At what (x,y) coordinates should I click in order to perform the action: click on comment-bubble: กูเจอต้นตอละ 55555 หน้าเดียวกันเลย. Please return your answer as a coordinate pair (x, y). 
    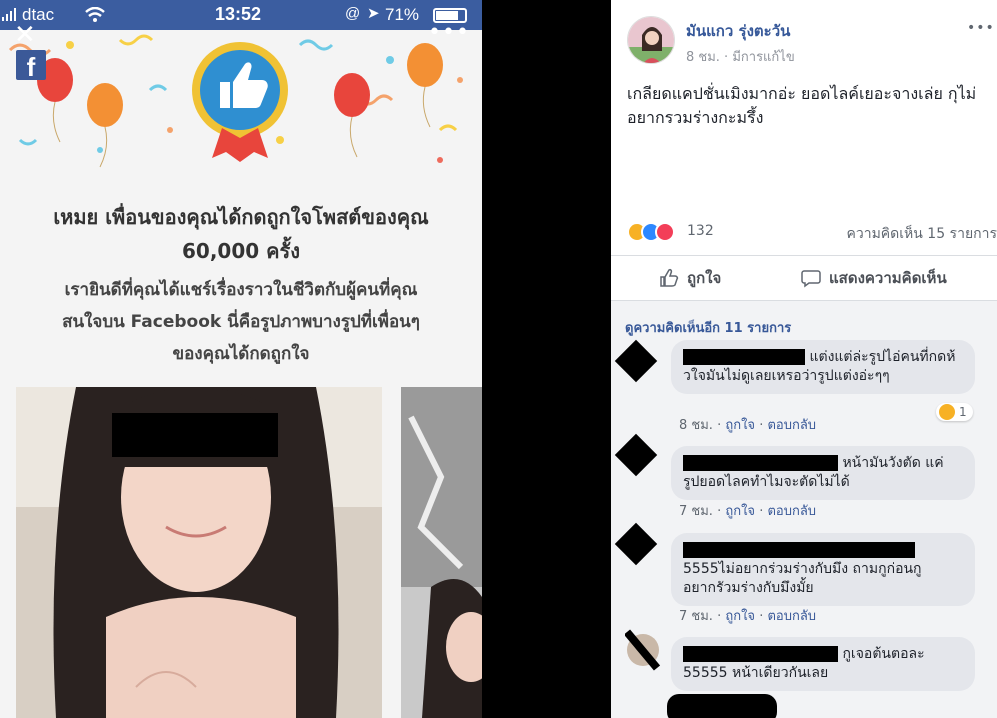
    Looking at the image, I should click on (823, 664).